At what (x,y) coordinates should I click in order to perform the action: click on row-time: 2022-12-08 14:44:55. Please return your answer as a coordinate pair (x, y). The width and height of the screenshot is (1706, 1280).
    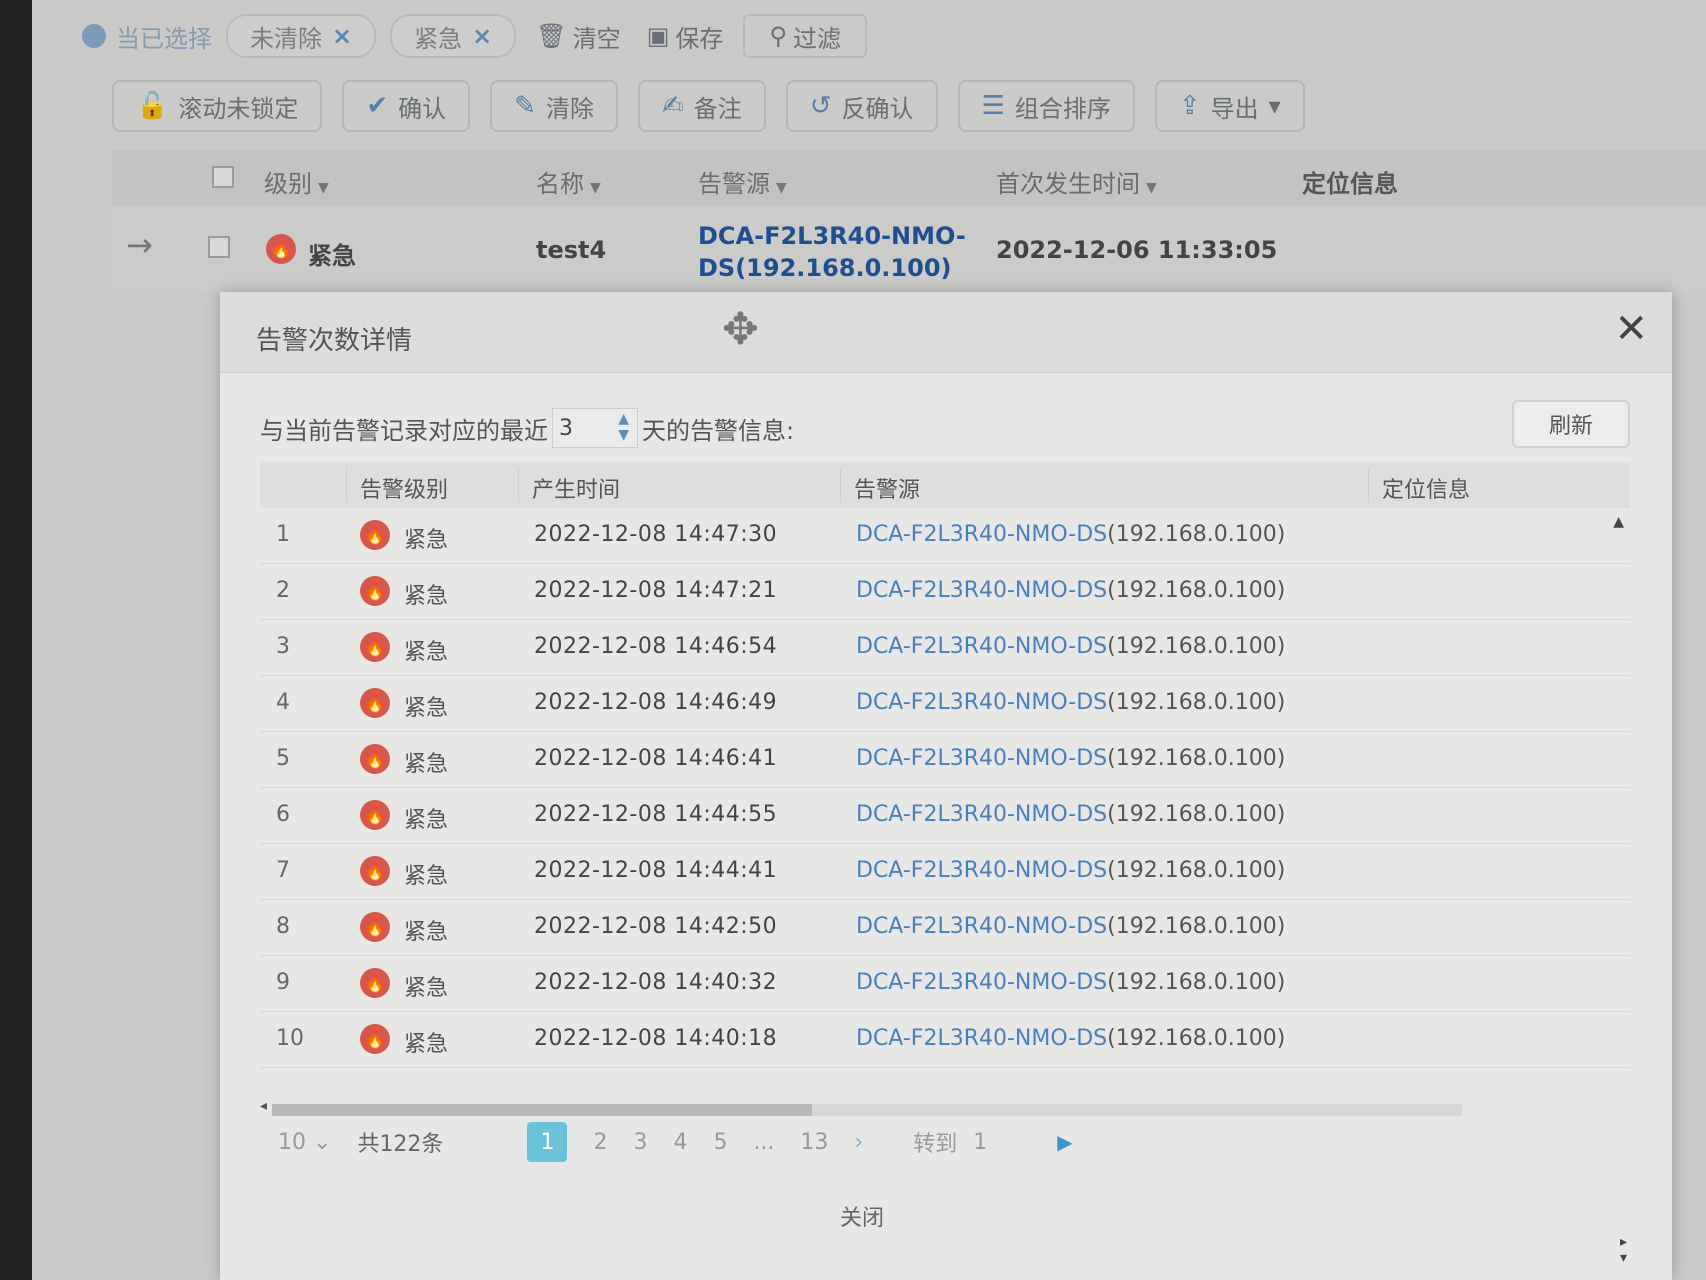
    Looking at the image, I should click on (656, 814).